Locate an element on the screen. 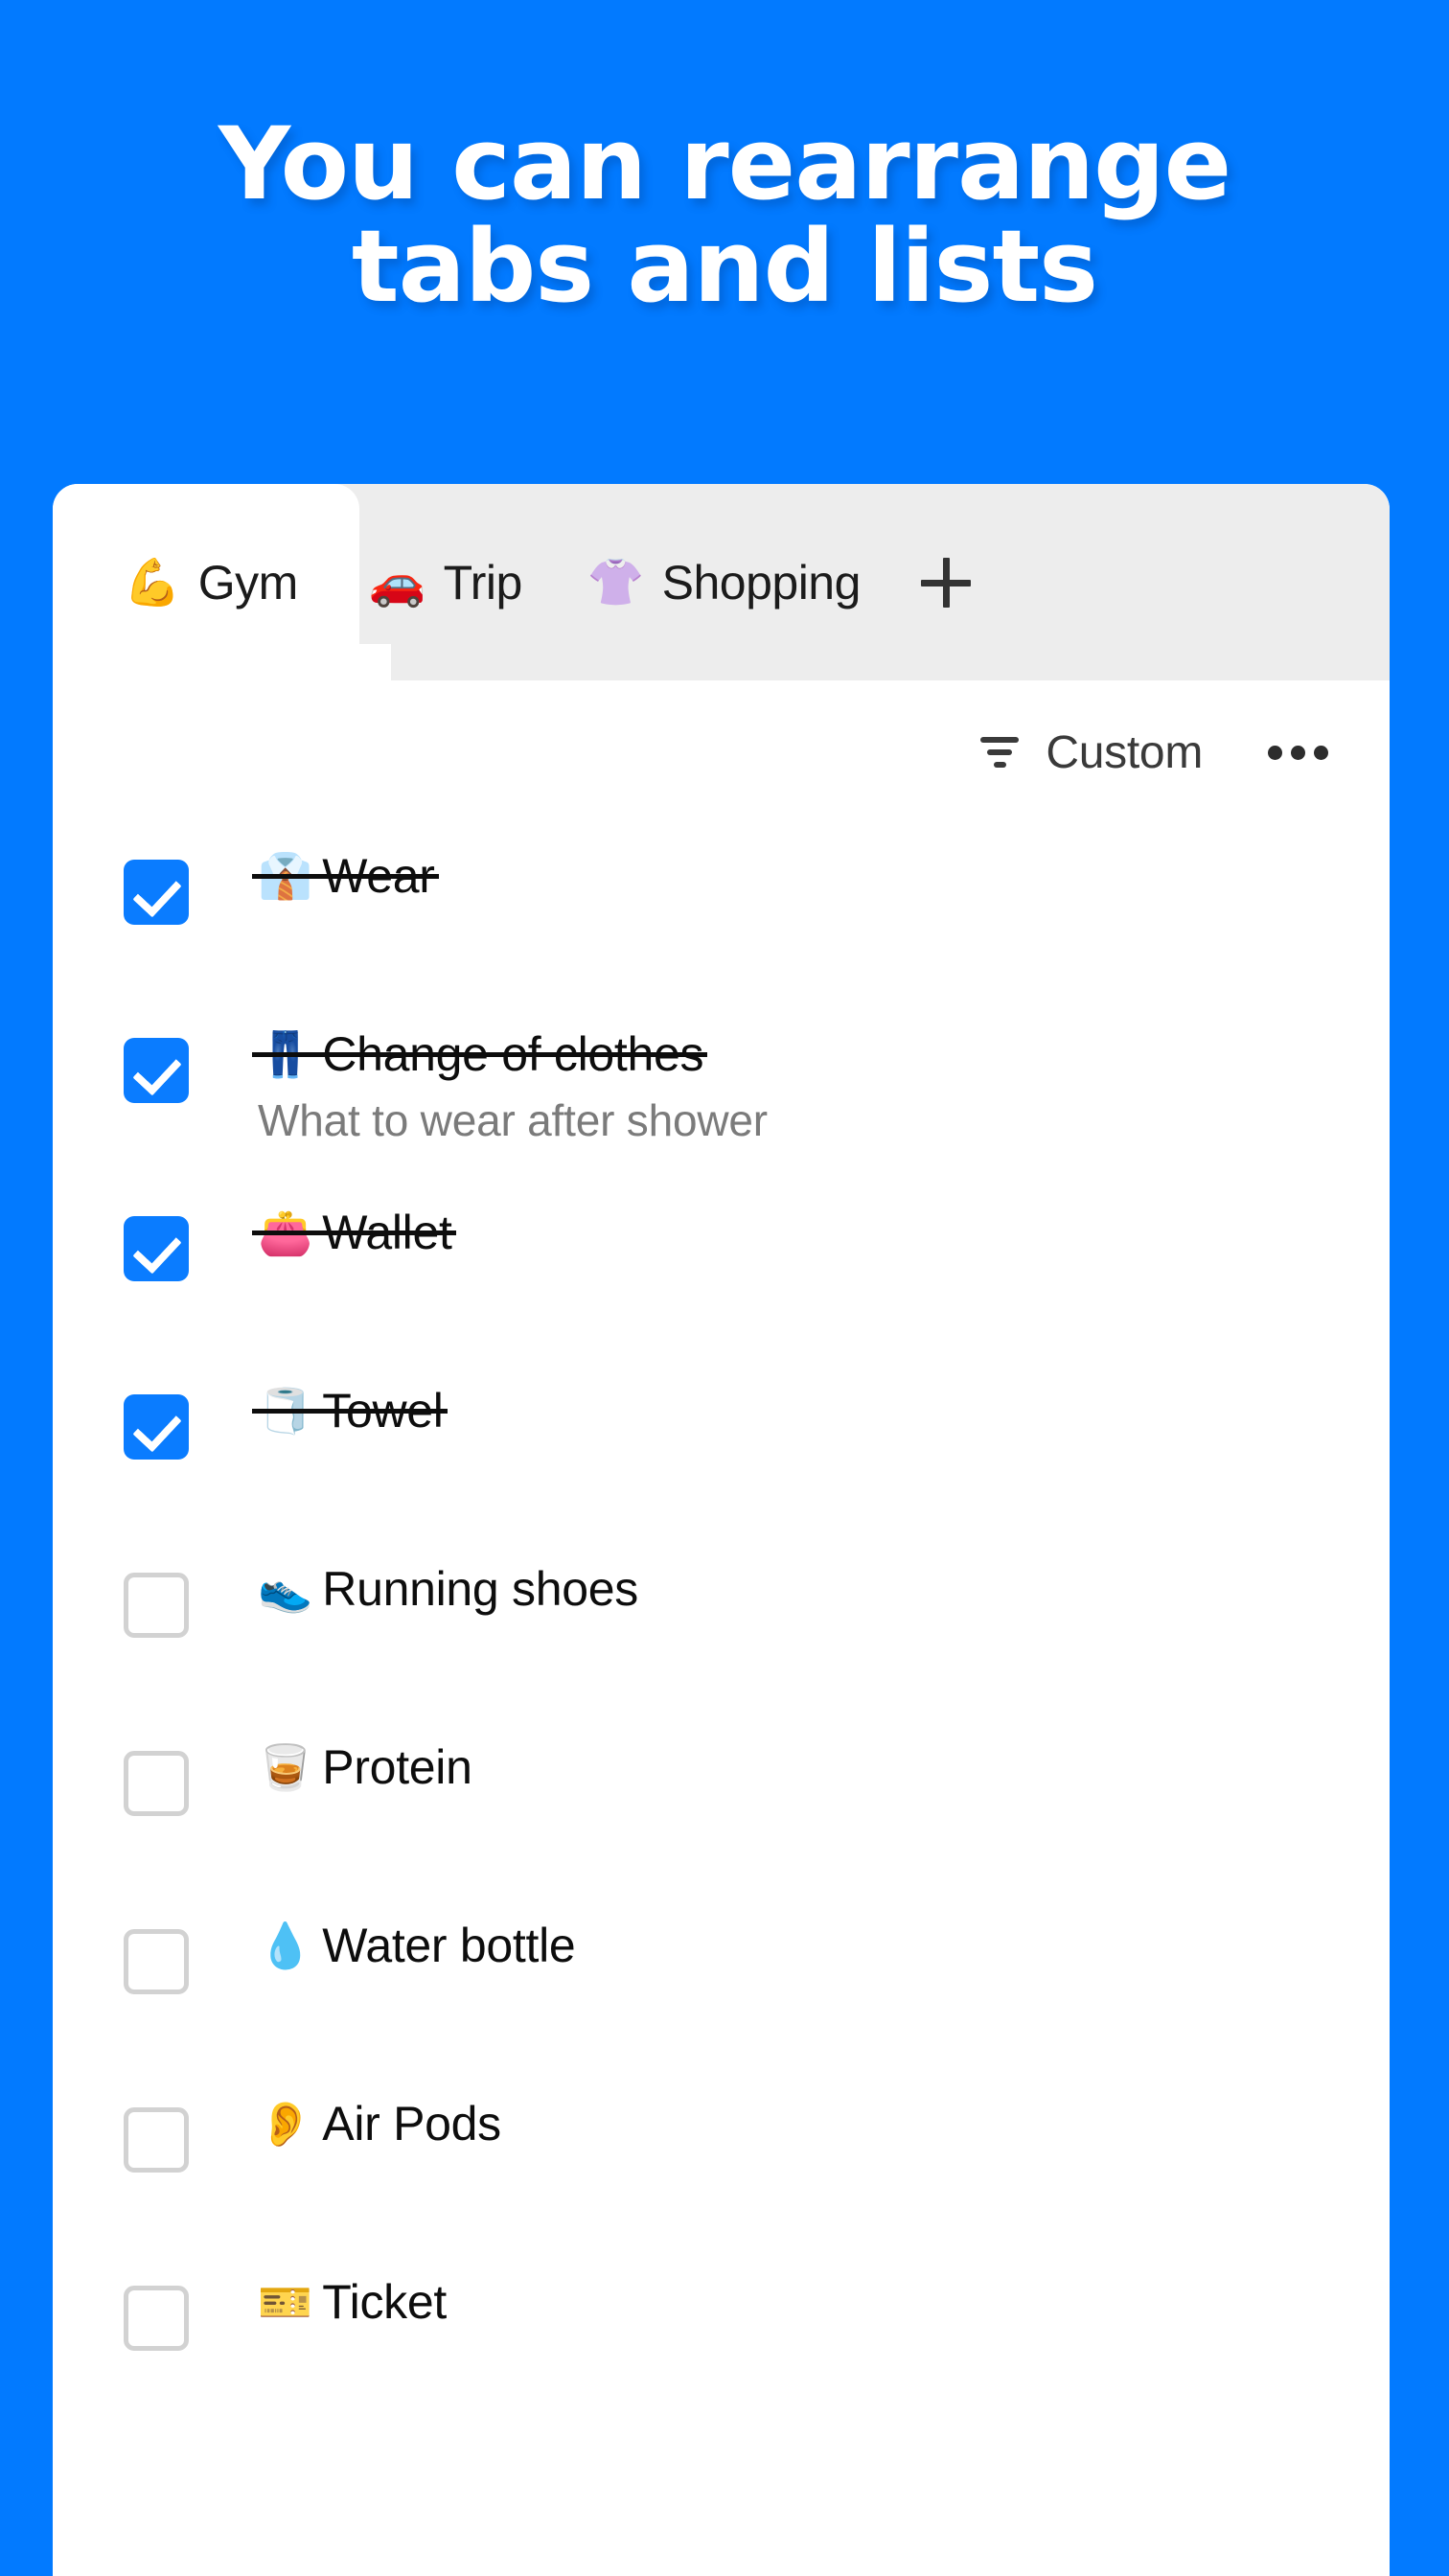  list-toolbar: Custom is located at coordinates (721, 752).